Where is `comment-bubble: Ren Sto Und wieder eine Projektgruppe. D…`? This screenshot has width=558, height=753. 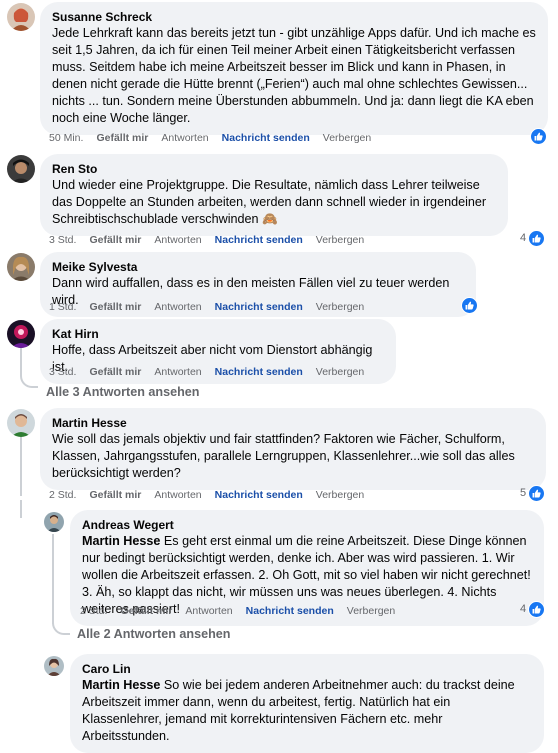 comment-bubble: Ren Sto Und wieder eine Projektgruppe. D… is located at coordinates (274, 195).